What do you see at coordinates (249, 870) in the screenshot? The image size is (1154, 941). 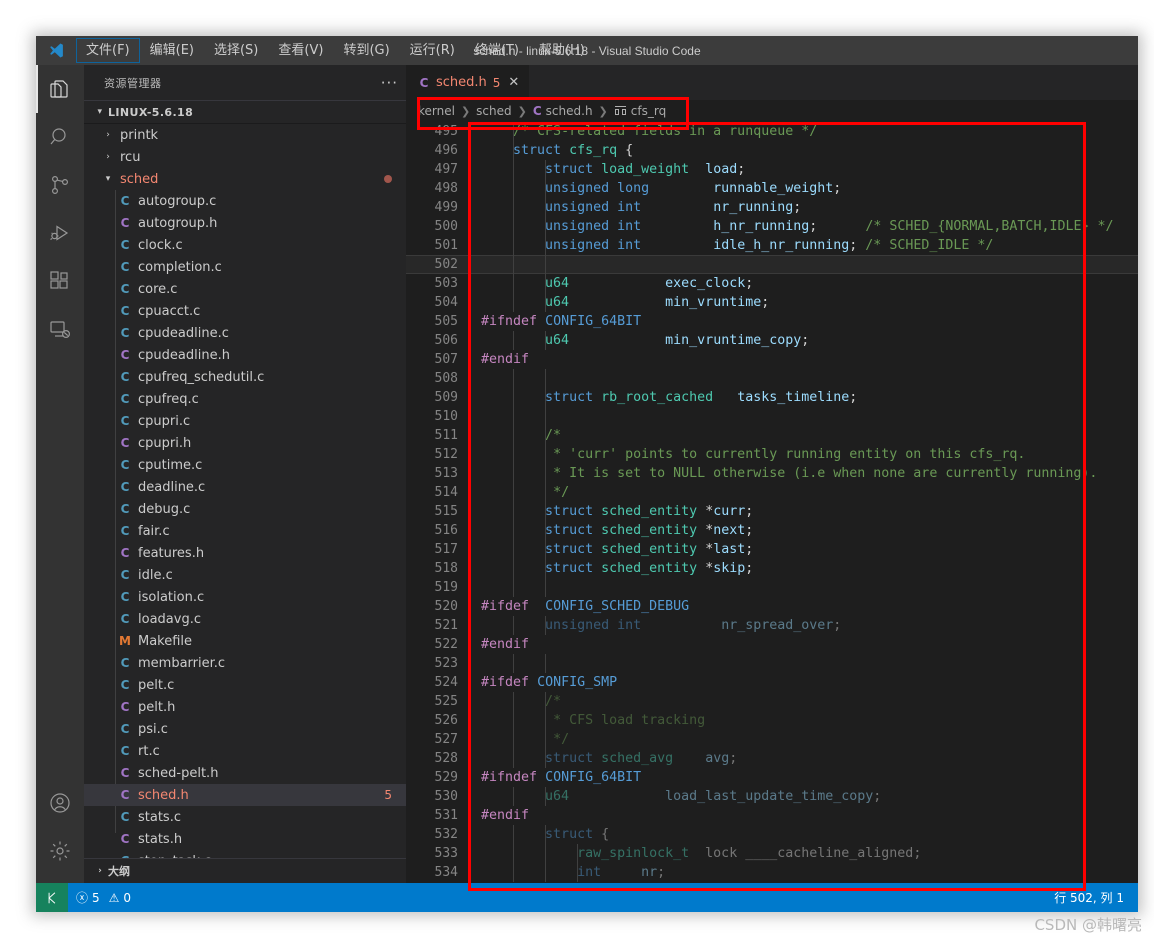 I see `outline-section-header: › 大纲` at bounding box center [249, 870].